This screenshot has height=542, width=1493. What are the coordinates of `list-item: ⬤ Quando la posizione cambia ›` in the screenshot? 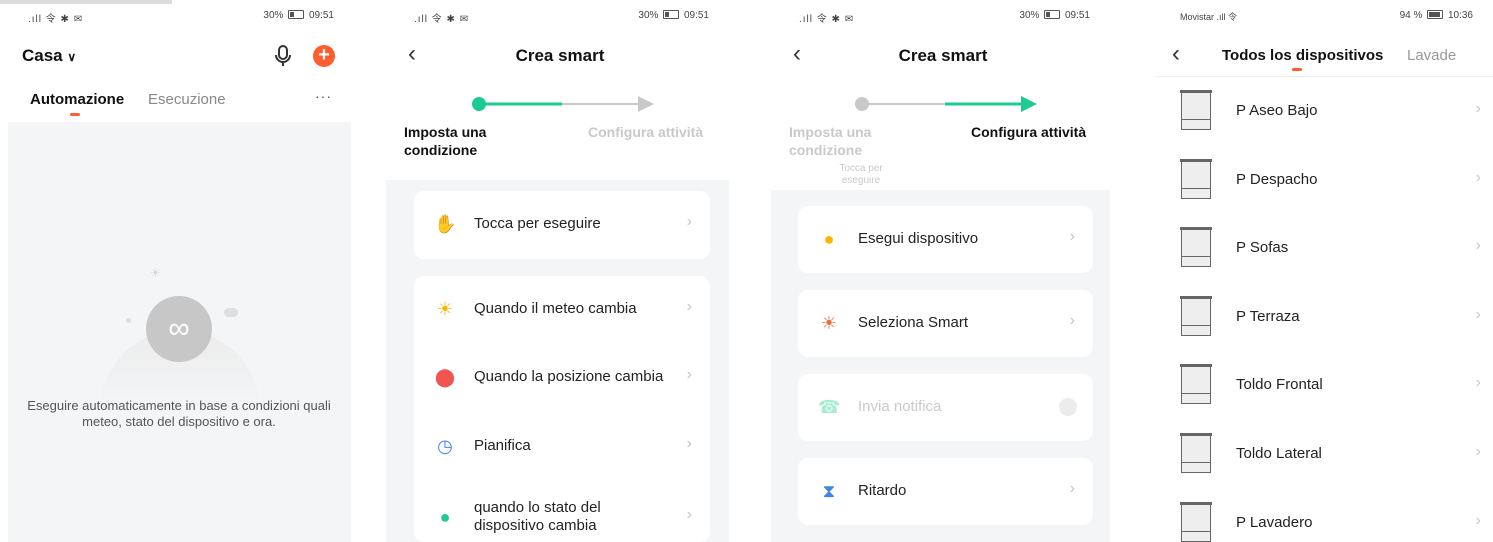 It's located at (562, 378).